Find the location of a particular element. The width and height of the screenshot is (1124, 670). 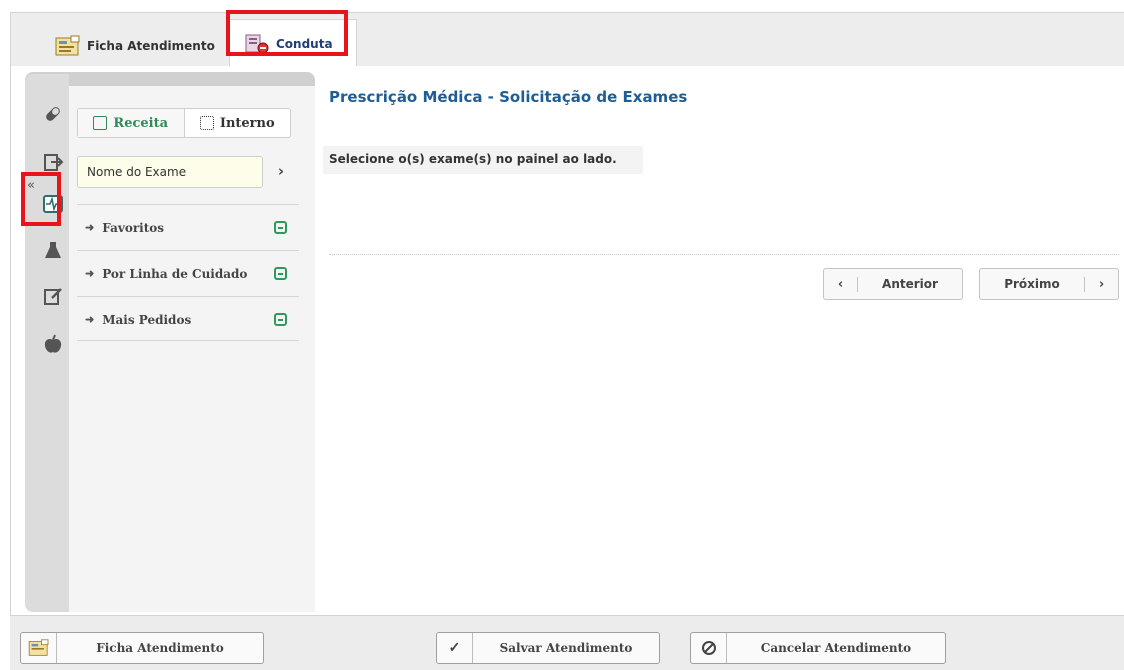

accordion-end-divider is located at coordinates (188, 340).